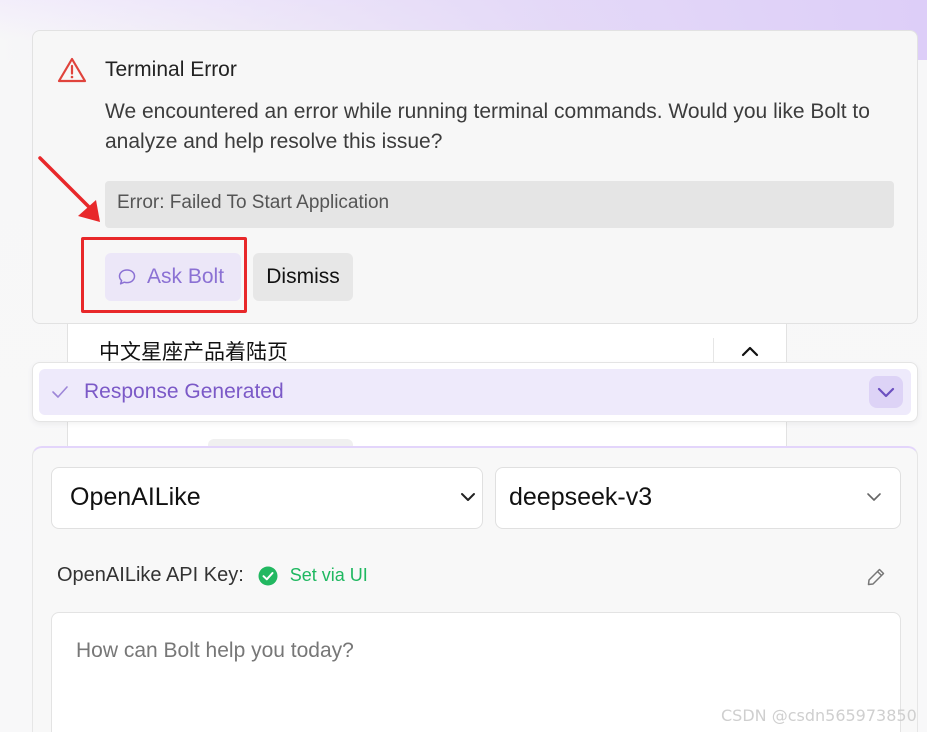 The height and width of the screenshot is (732, 927). I want to click on error-header: Terminal Error, so click(147, 70).